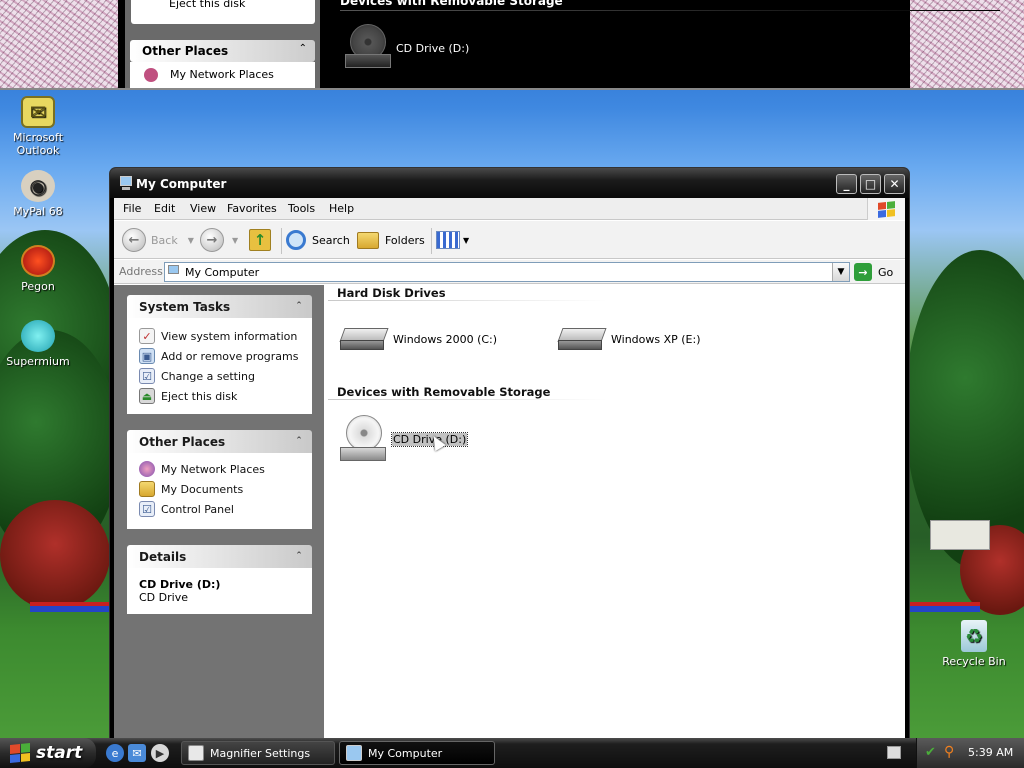  What do you see at coordinates (202, 489) in the screenshot?
I see `place-label: My Documents` at bounding box center [202, 489].